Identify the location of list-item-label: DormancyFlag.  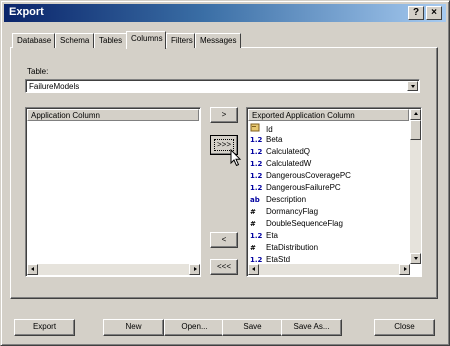
(292, 211).